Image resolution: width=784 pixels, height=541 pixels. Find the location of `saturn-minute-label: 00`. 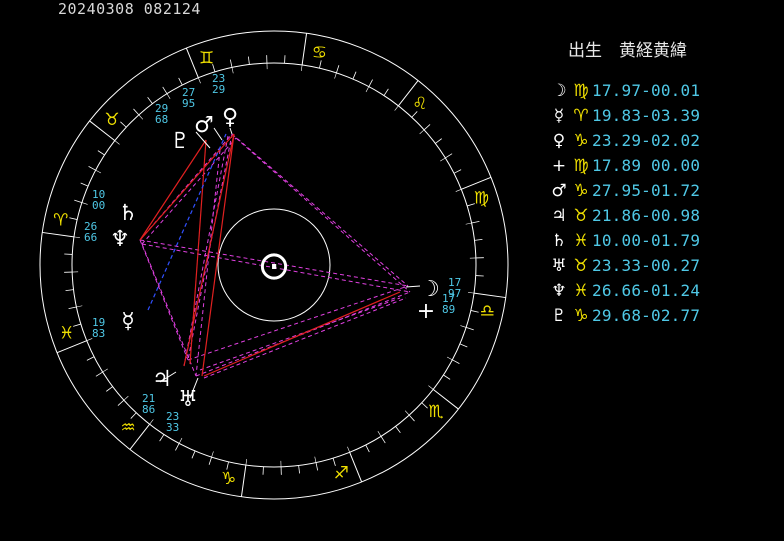

saturn-minute-label: 00 is located at coordinates (98, 205).